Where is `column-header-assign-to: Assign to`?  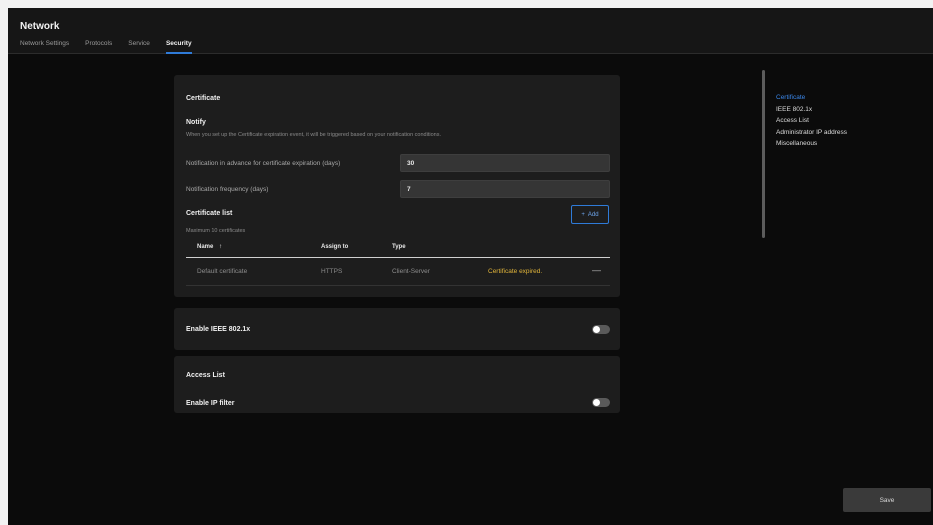
column-header-assign-to: Assign to is located at coordinates (335, 247).